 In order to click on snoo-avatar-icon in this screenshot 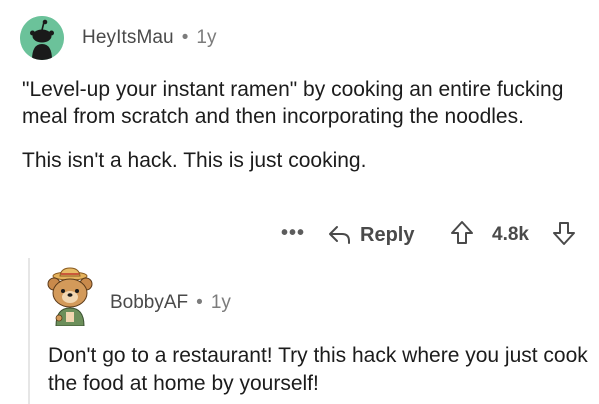, I will do `click(42, 38)`.